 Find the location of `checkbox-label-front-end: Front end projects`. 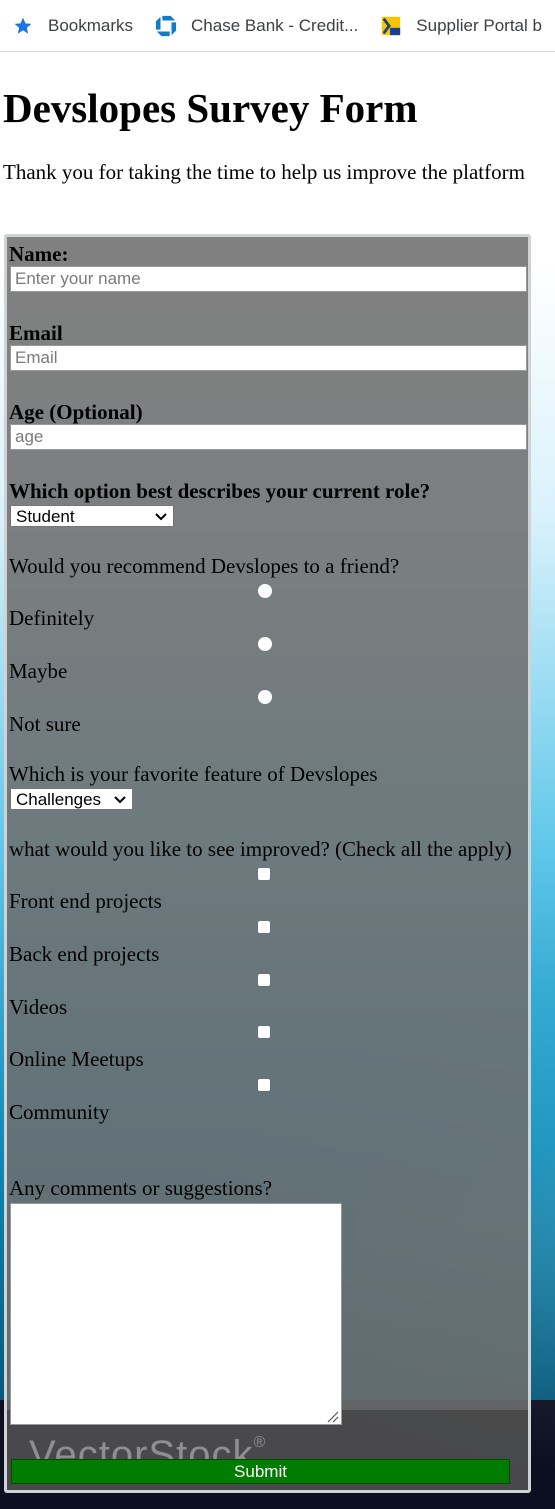

checkbox-label-front-end: Front end projects is located at coordinates (85, 901).